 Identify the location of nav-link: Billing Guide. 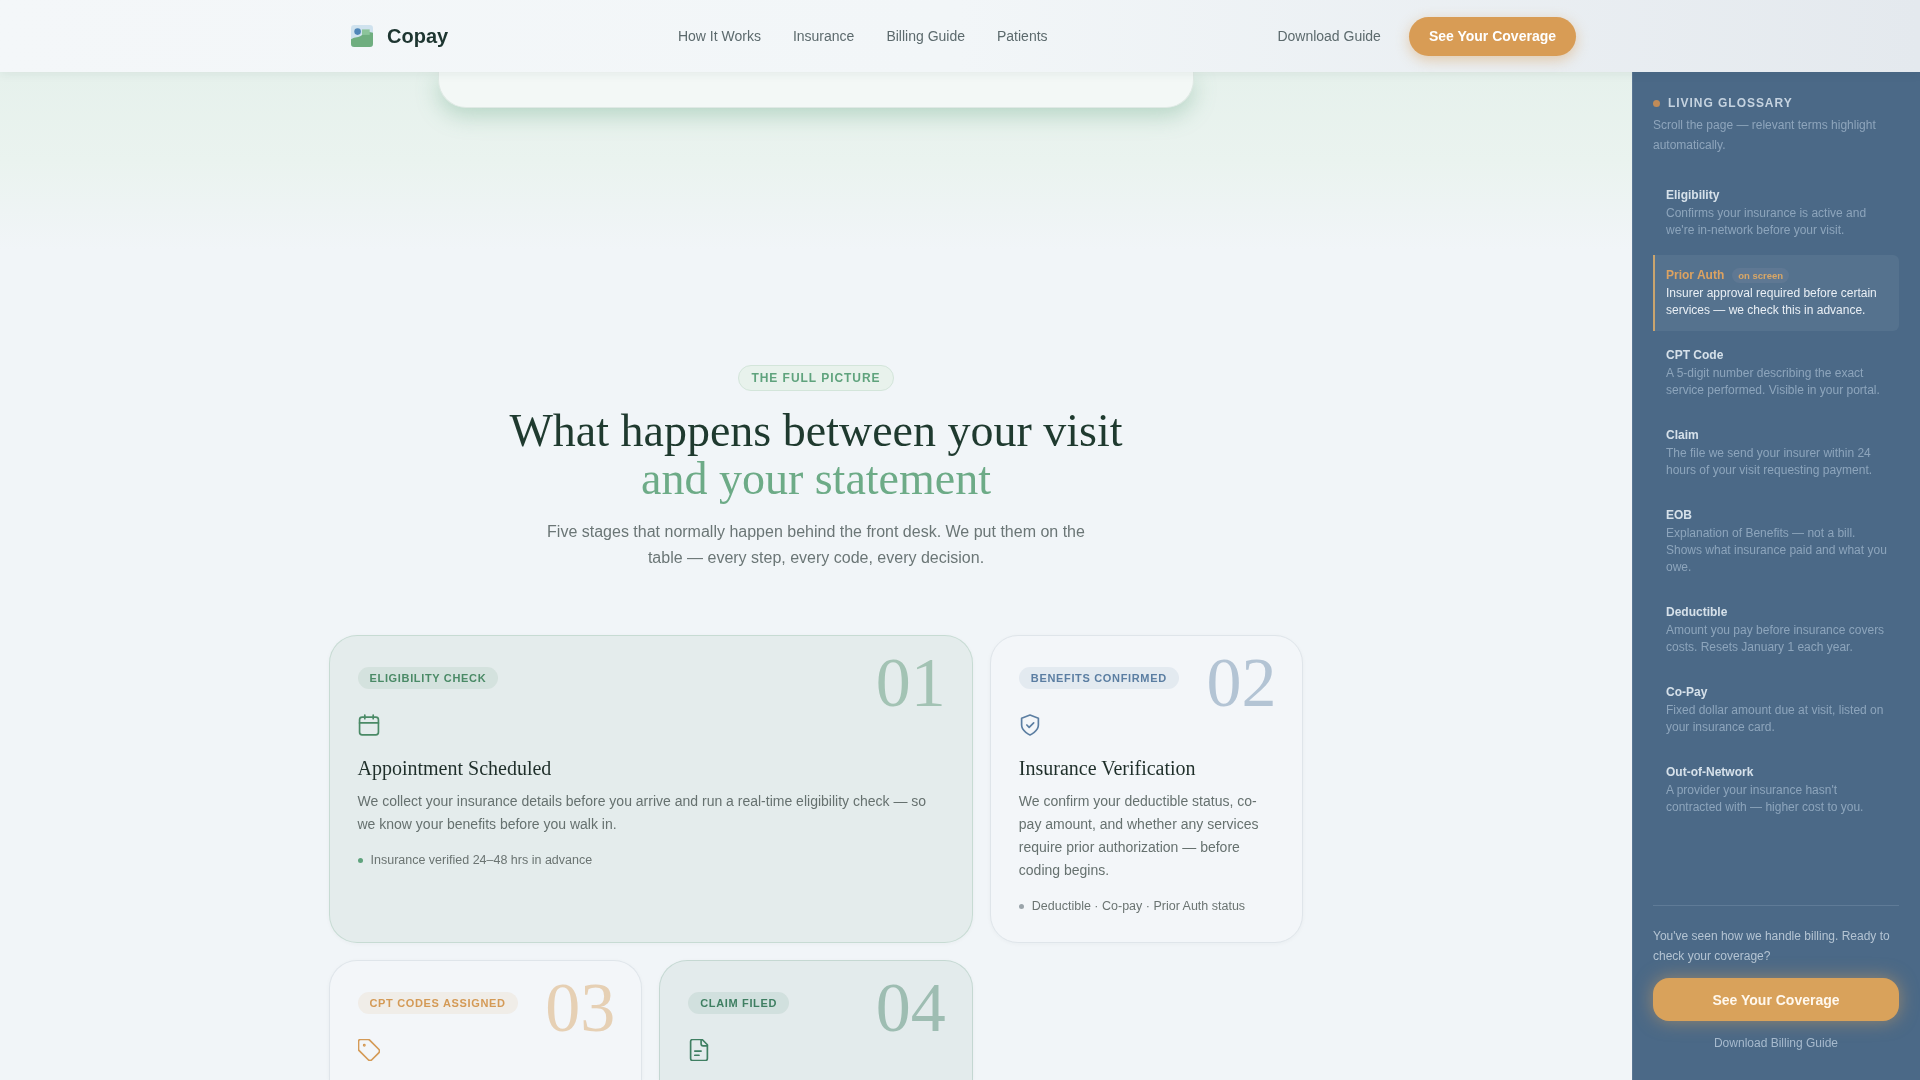
(925, 36).